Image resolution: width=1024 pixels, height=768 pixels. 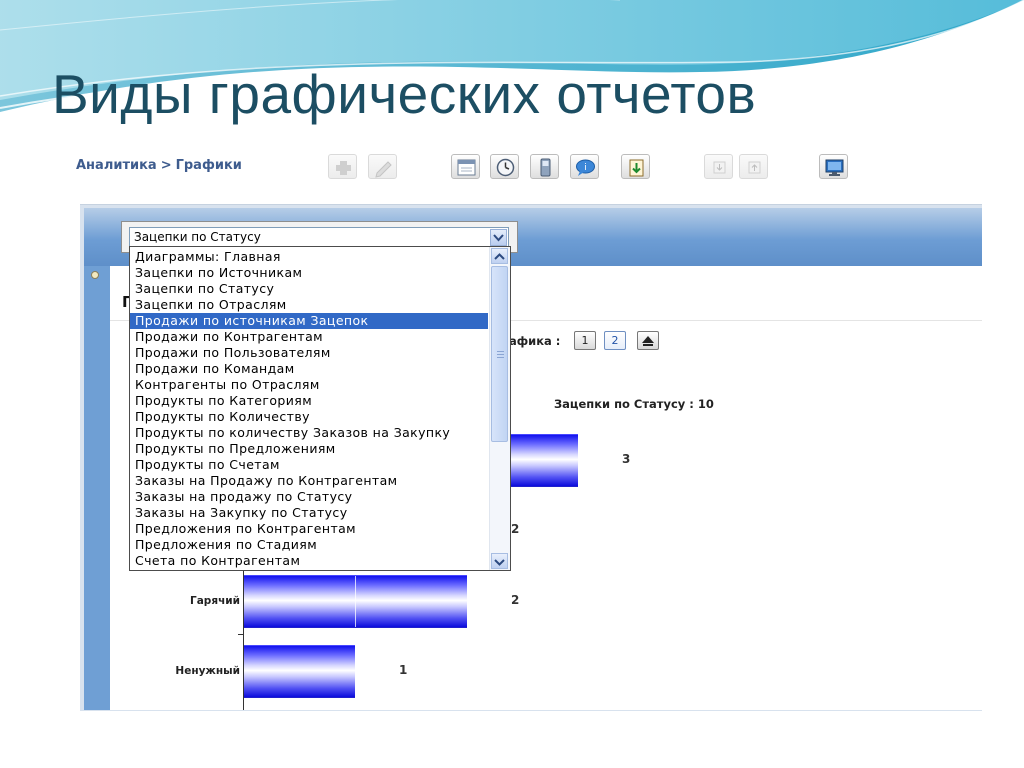 I want to click on report-select: Зацепки по Статусу, so click(x=319, y=237).